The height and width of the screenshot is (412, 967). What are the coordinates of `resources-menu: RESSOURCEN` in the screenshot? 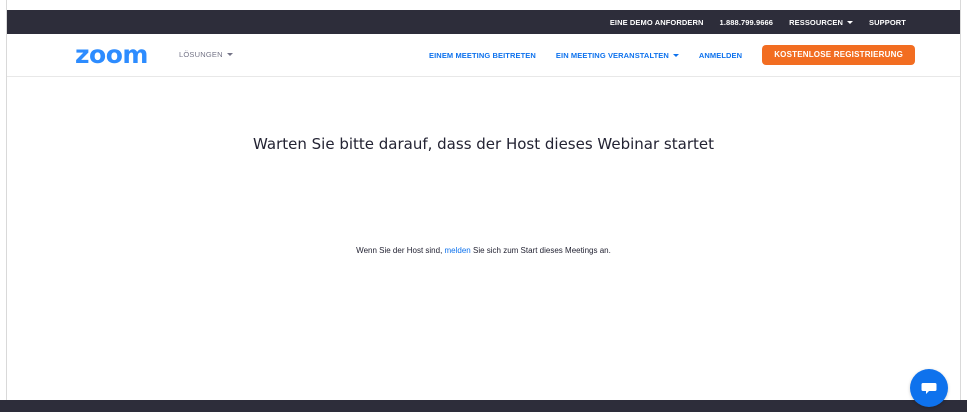 It's located at (821, 22).